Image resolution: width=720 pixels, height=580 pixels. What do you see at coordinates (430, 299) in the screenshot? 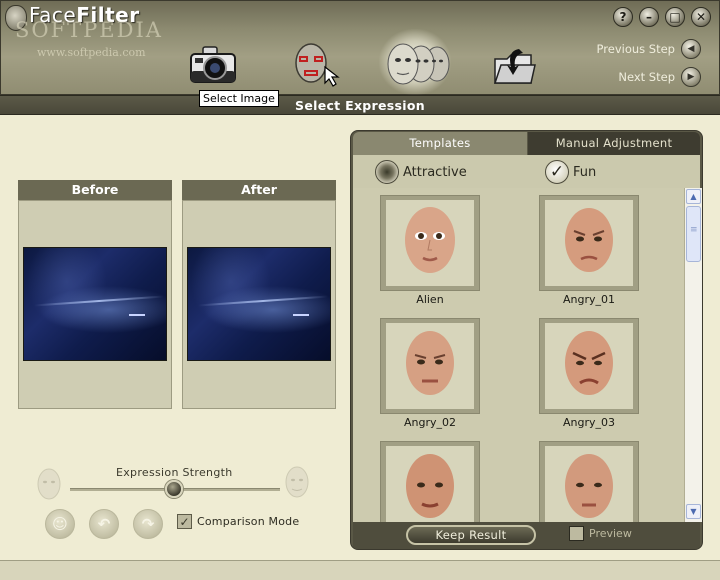
I see `template-label: Alien` at bounding box center [430, 299].